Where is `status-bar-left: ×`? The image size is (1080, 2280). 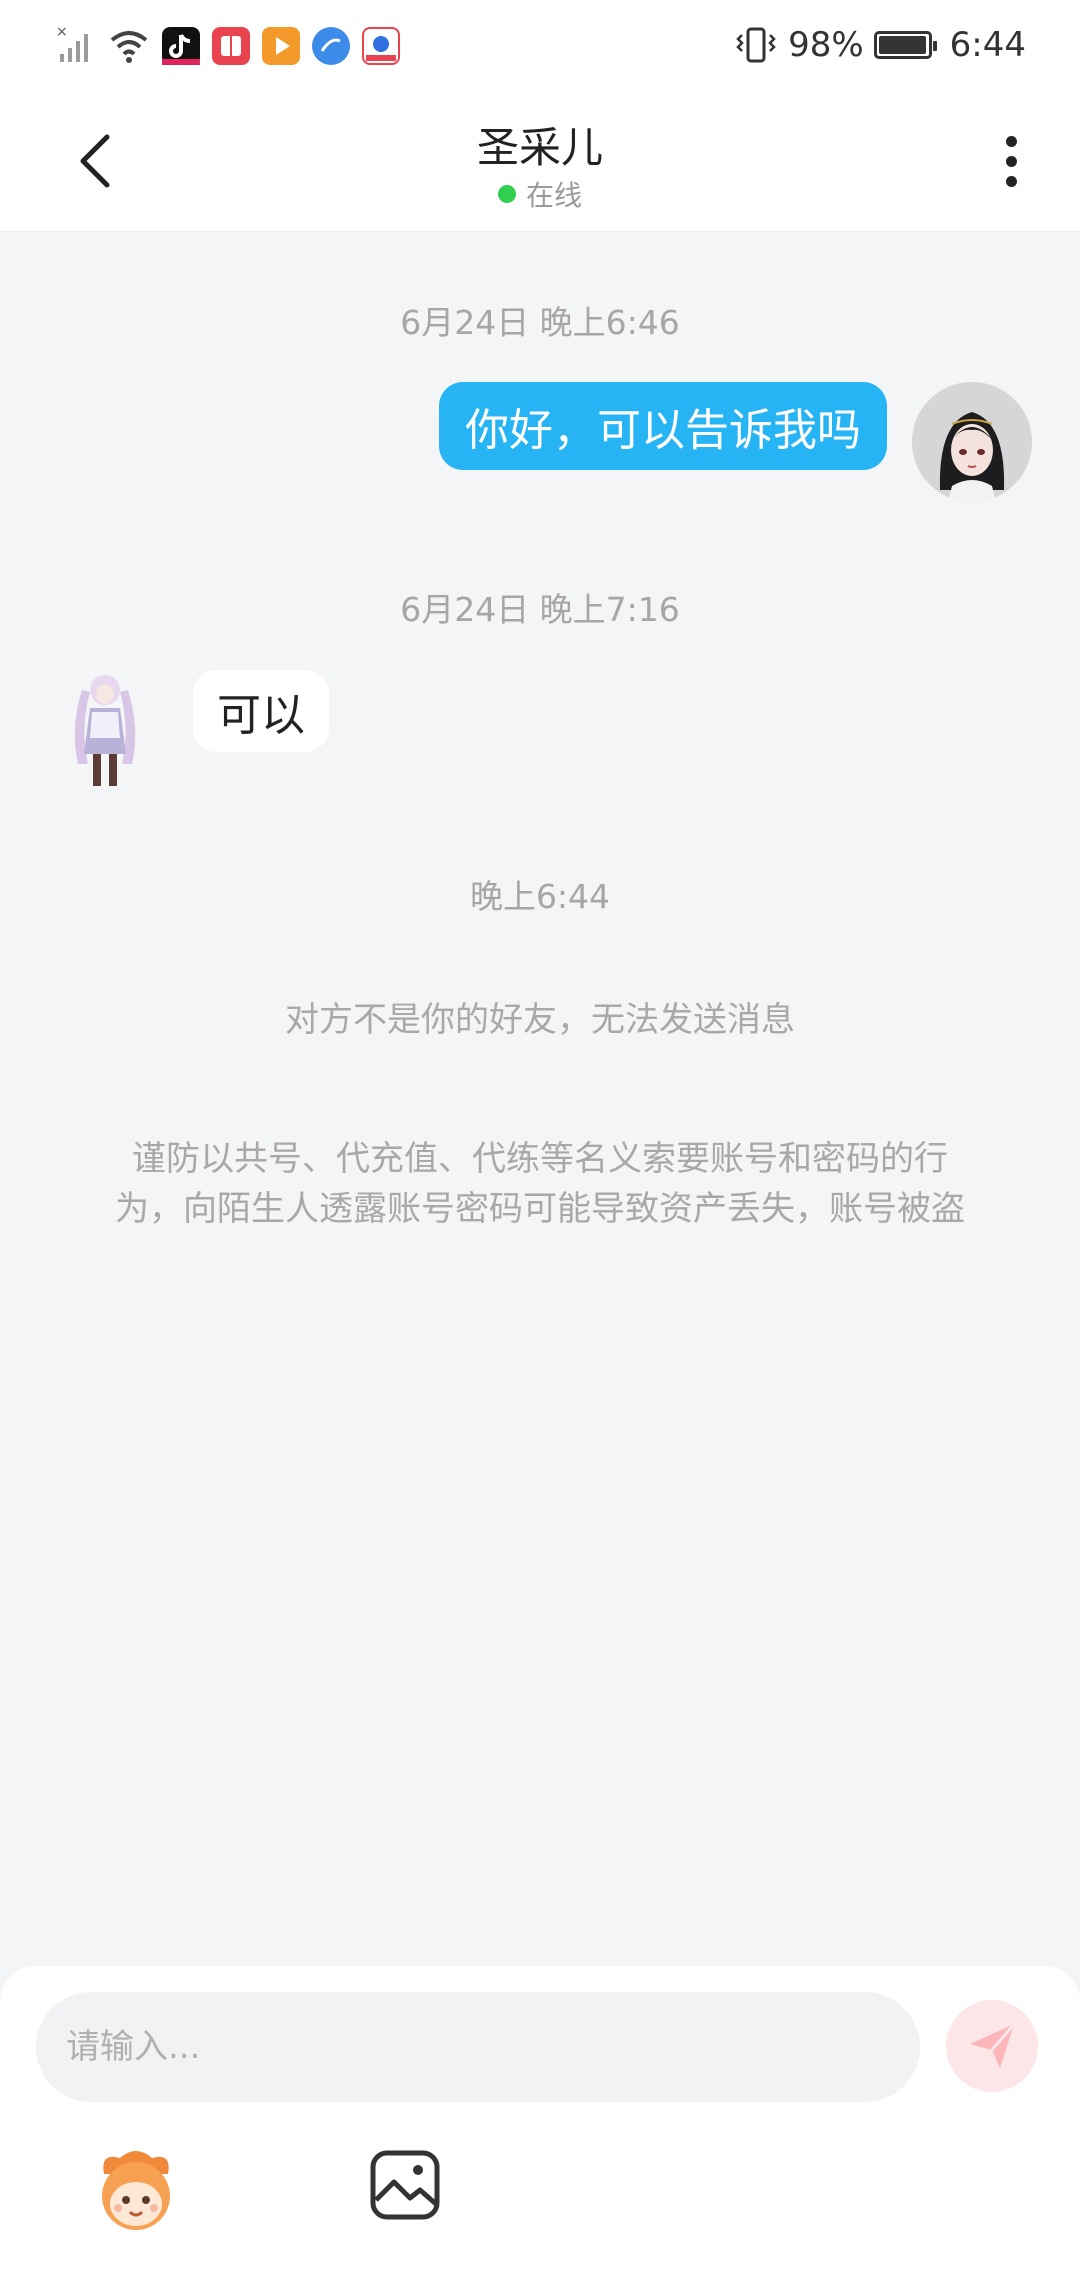
status-bar-left: × is located at coordinates (228, 46).